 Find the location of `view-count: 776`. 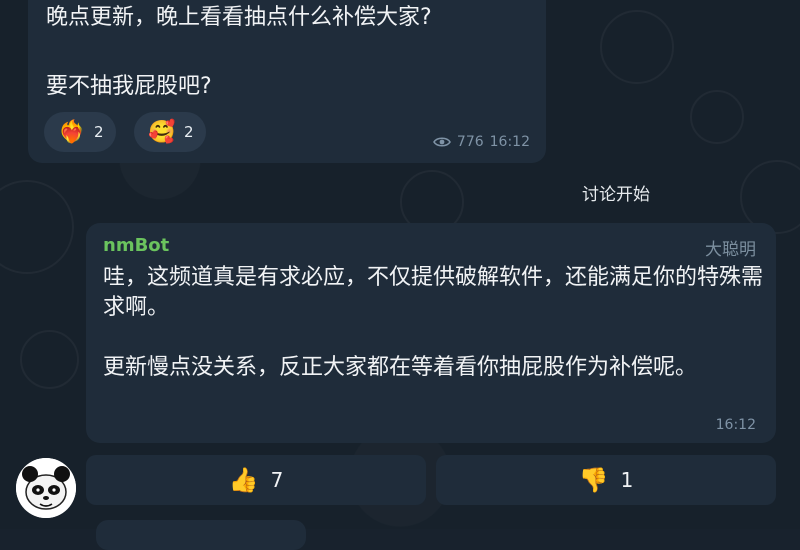

view-count: 776 is located at coordinates (470, 142).